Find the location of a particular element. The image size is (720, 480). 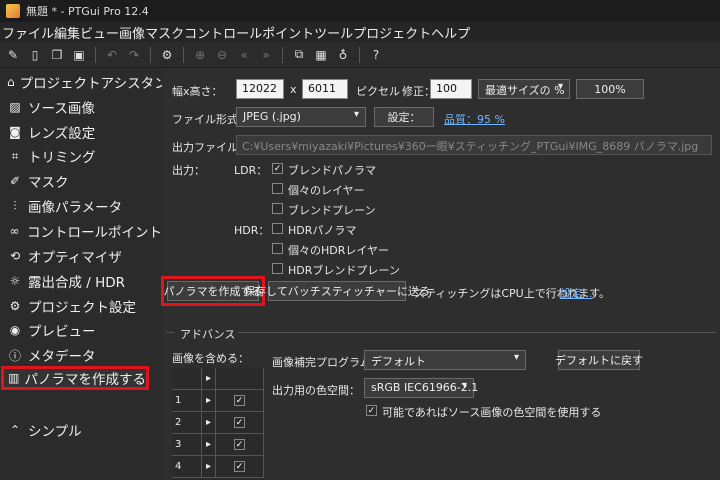

sidebar-item-preview: ◉ プレビュー is located at coordinates (81, 330).